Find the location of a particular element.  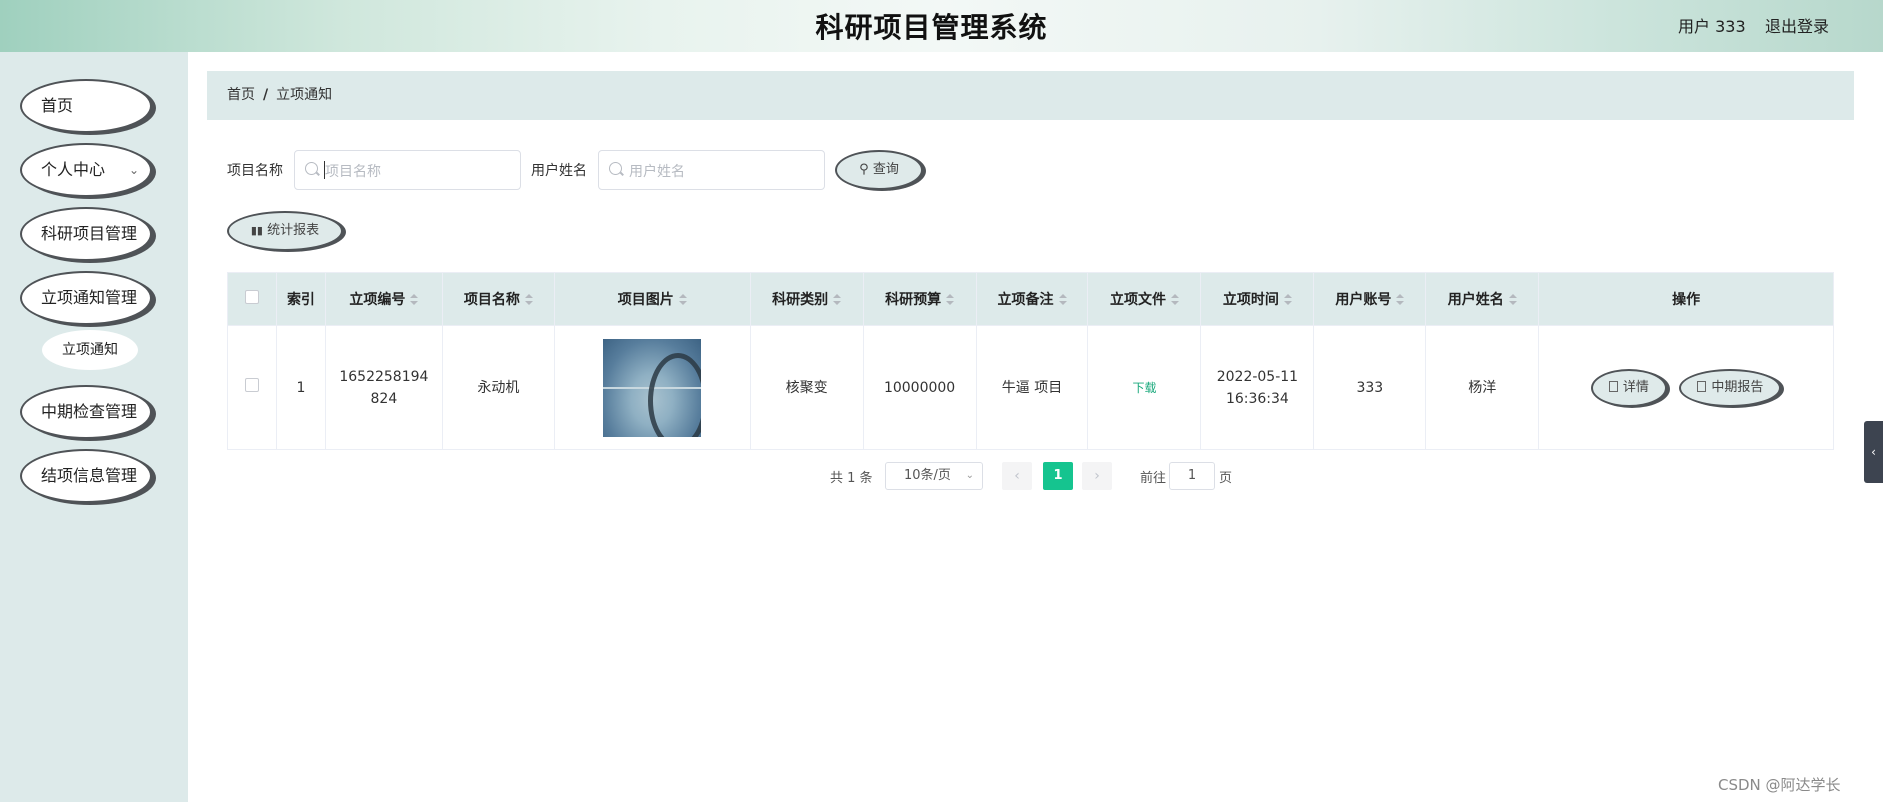

breadcrumb-home: 首页 is located at coordinates (241, 95).